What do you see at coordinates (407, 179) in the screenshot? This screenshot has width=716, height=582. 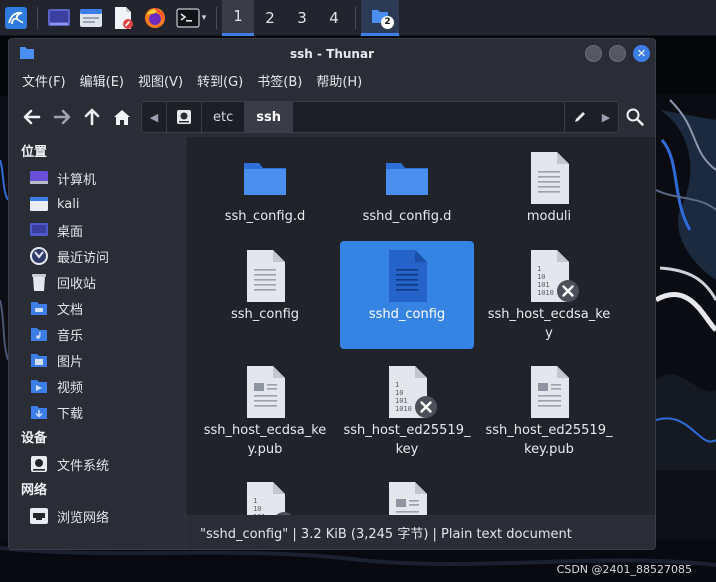 I see `folder-icon` at bounding box center [407, 179].